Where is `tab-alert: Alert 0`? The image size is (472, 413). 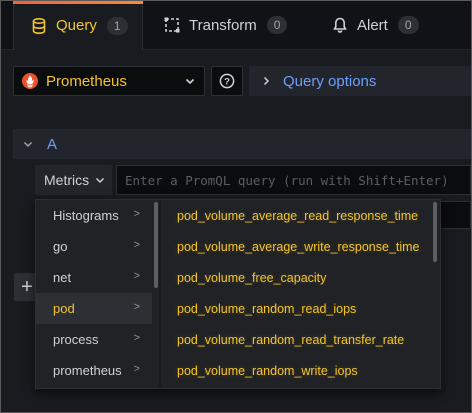 tab-alert: Alert 0 is located at coordinates (375, 25).